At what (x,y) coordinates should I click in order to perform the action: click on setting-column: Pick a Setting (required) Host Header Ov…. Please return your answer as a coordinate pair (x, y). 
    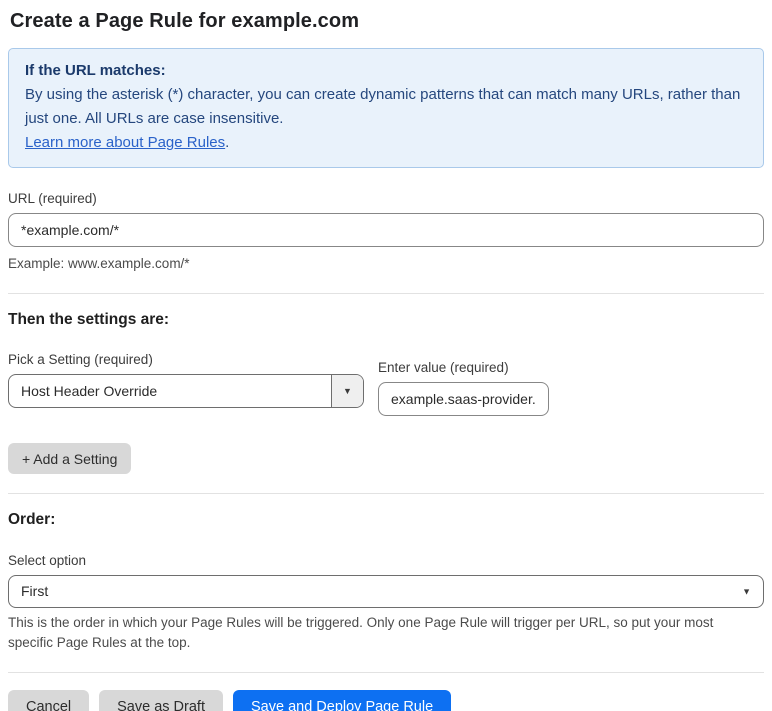
    Looking at the image, I should click on (186, 380).